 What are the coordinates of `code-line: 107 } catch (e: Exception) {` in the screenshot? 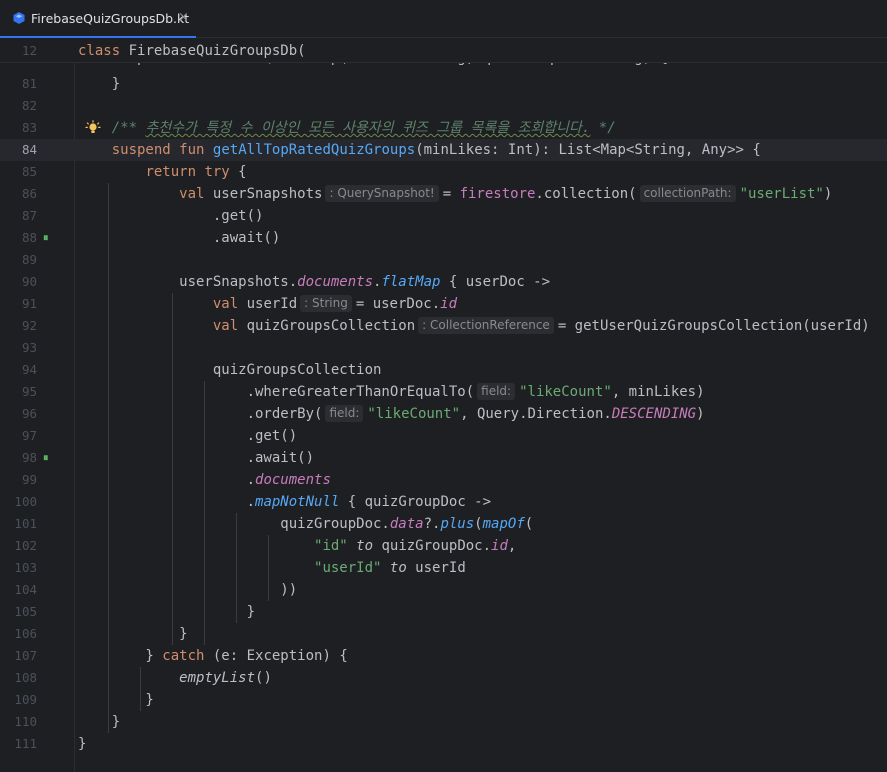 It's located at (443, 656).